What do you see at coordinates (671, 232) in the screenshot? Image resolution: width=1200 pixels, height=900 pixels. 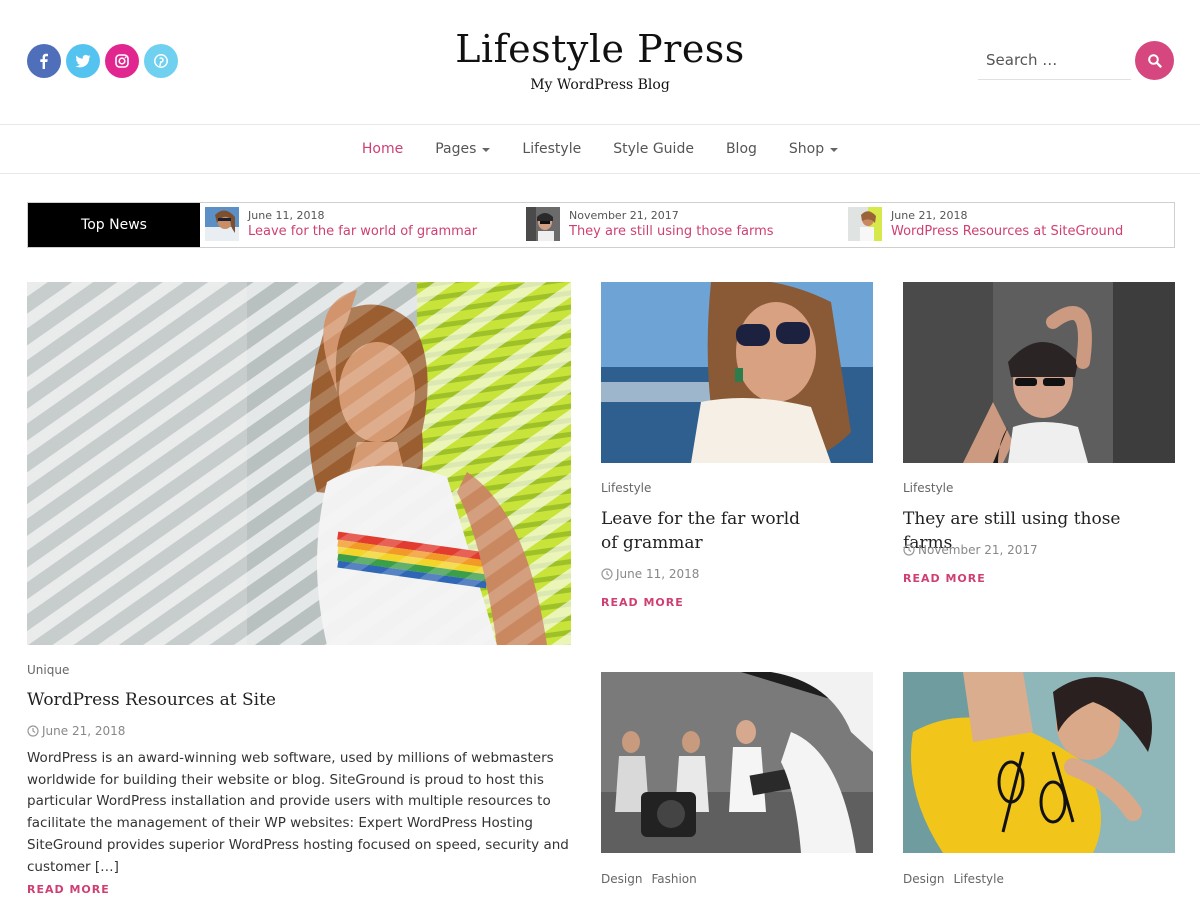 I see `ticker-title: They are still using those farms` at bounding box center [671, 232].